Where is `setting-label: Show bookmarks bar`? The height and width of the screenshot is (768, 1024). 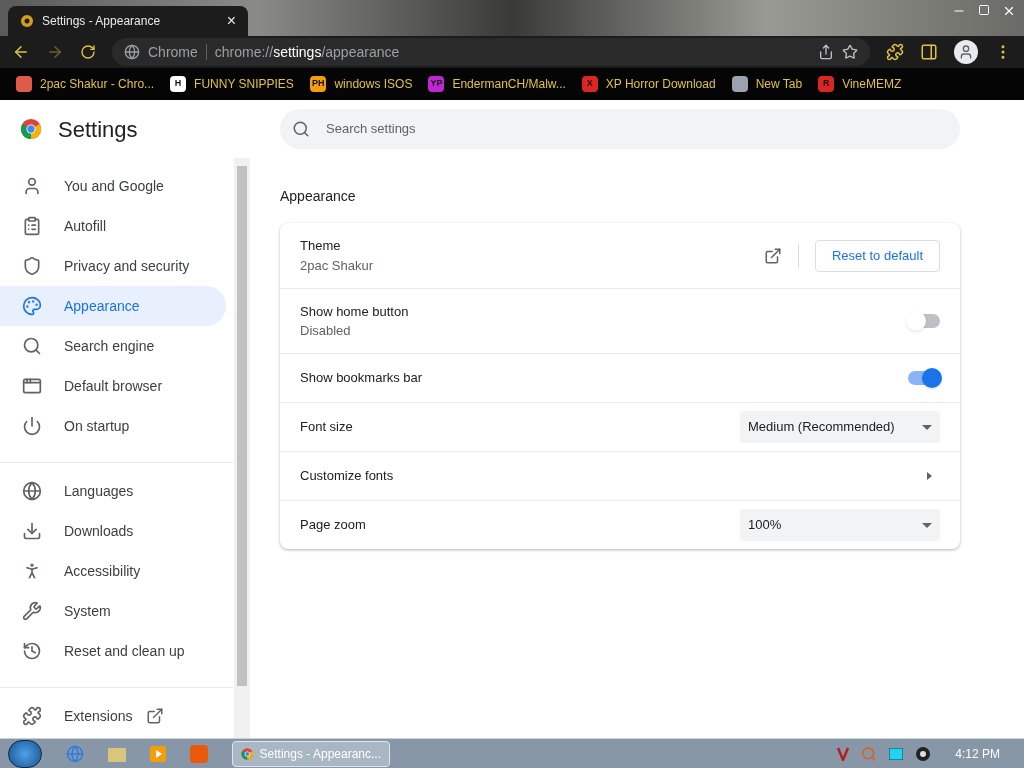 setting-label: Show bookmarks bar is located at coordinates (362, 378).